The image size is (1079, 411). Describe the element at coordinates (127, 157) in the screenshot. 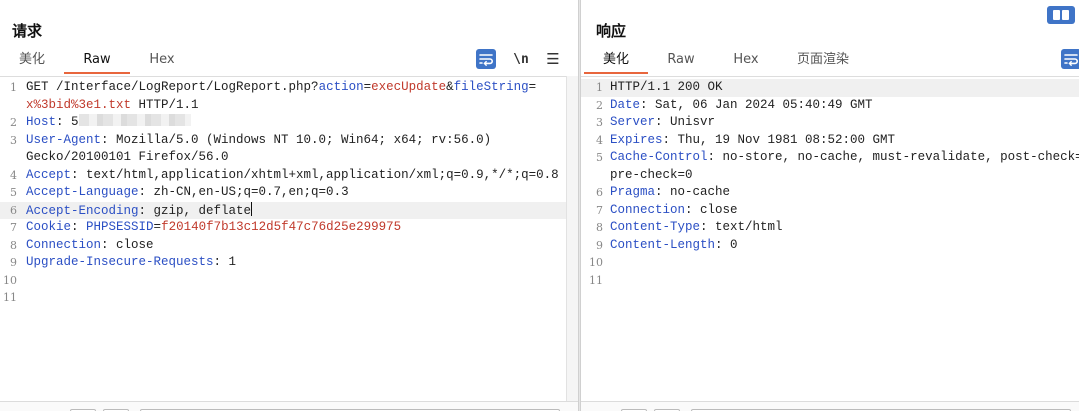

I see `code-token: Gecko/20100101 Firefox/56.0` at that location.